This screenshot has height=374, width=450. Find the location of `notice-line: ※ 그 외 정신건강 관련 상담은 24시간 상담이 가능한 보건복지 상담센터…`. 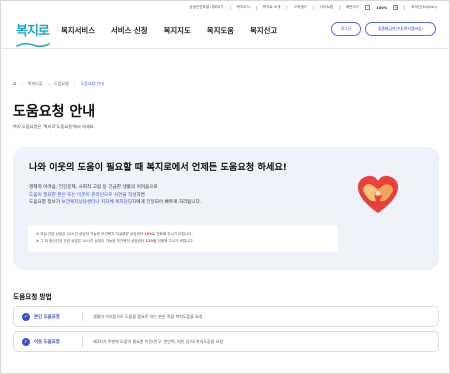

notice-line: ※ 그 외 정신건강 관련 상담은 24시간 상담이 가능한 보건복지 상담센터… is located at coordinates (183, 241).